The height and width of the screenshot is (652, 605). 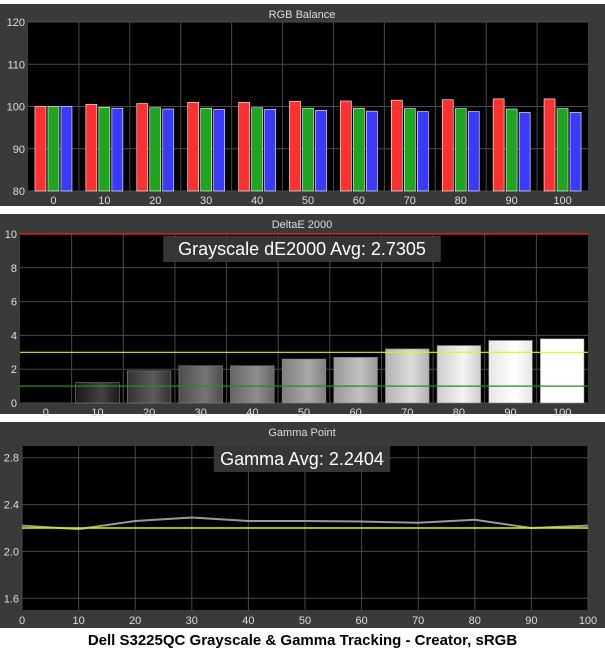 I want to click on chart-1-x-tick-label: 90, so click(x=510, y=413).